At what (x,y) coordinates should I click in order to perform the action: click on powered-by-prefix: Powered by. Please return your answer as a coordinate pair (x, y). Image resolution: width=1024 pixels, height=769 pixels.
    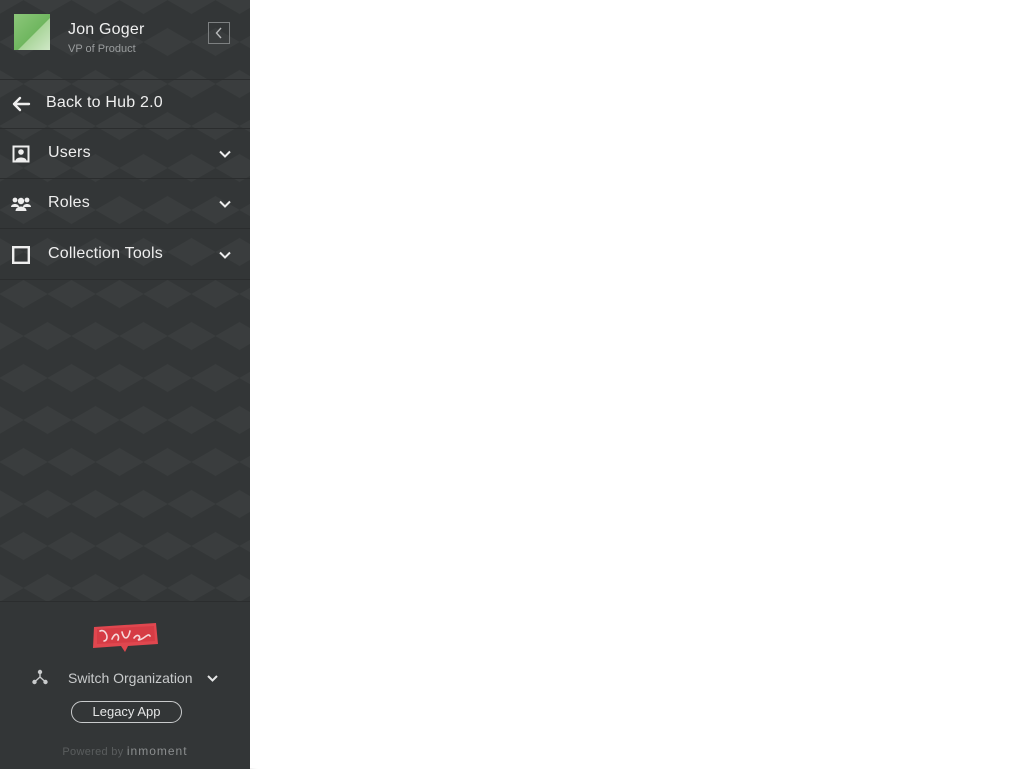
    Looking at the image, I should click on (93, 752).